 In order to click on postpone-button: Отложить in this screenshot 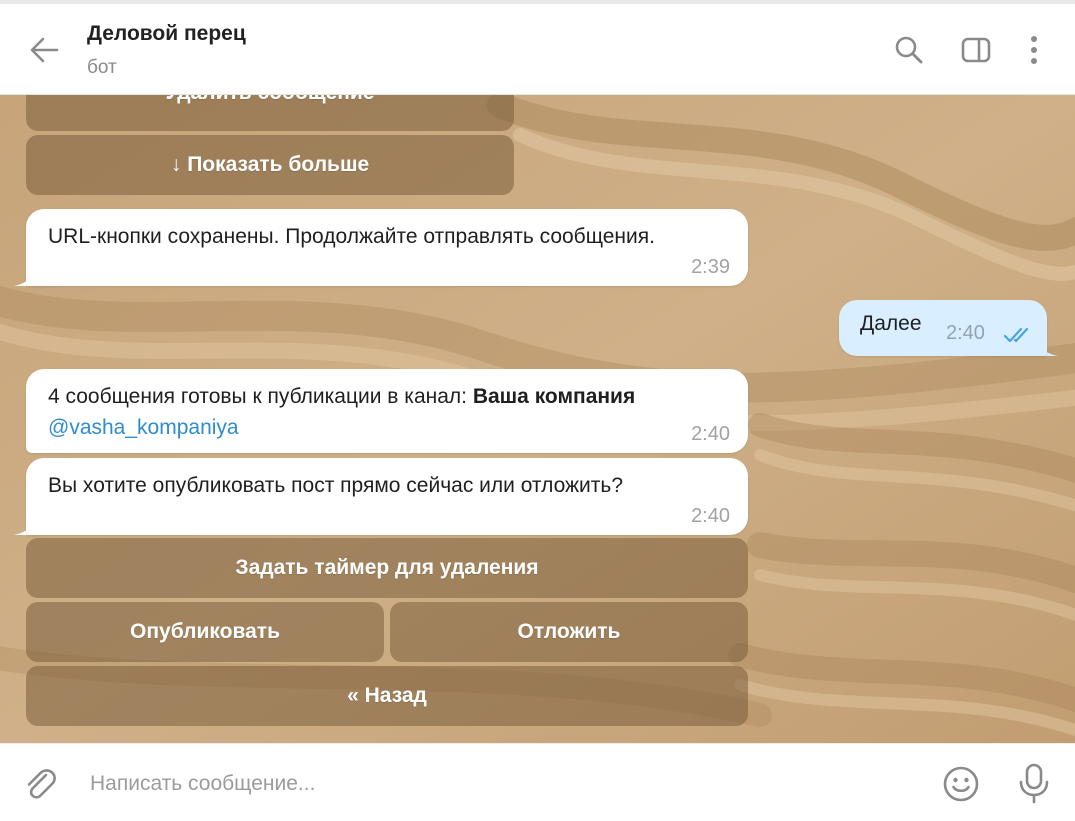, I will do `click(569, 632)`.